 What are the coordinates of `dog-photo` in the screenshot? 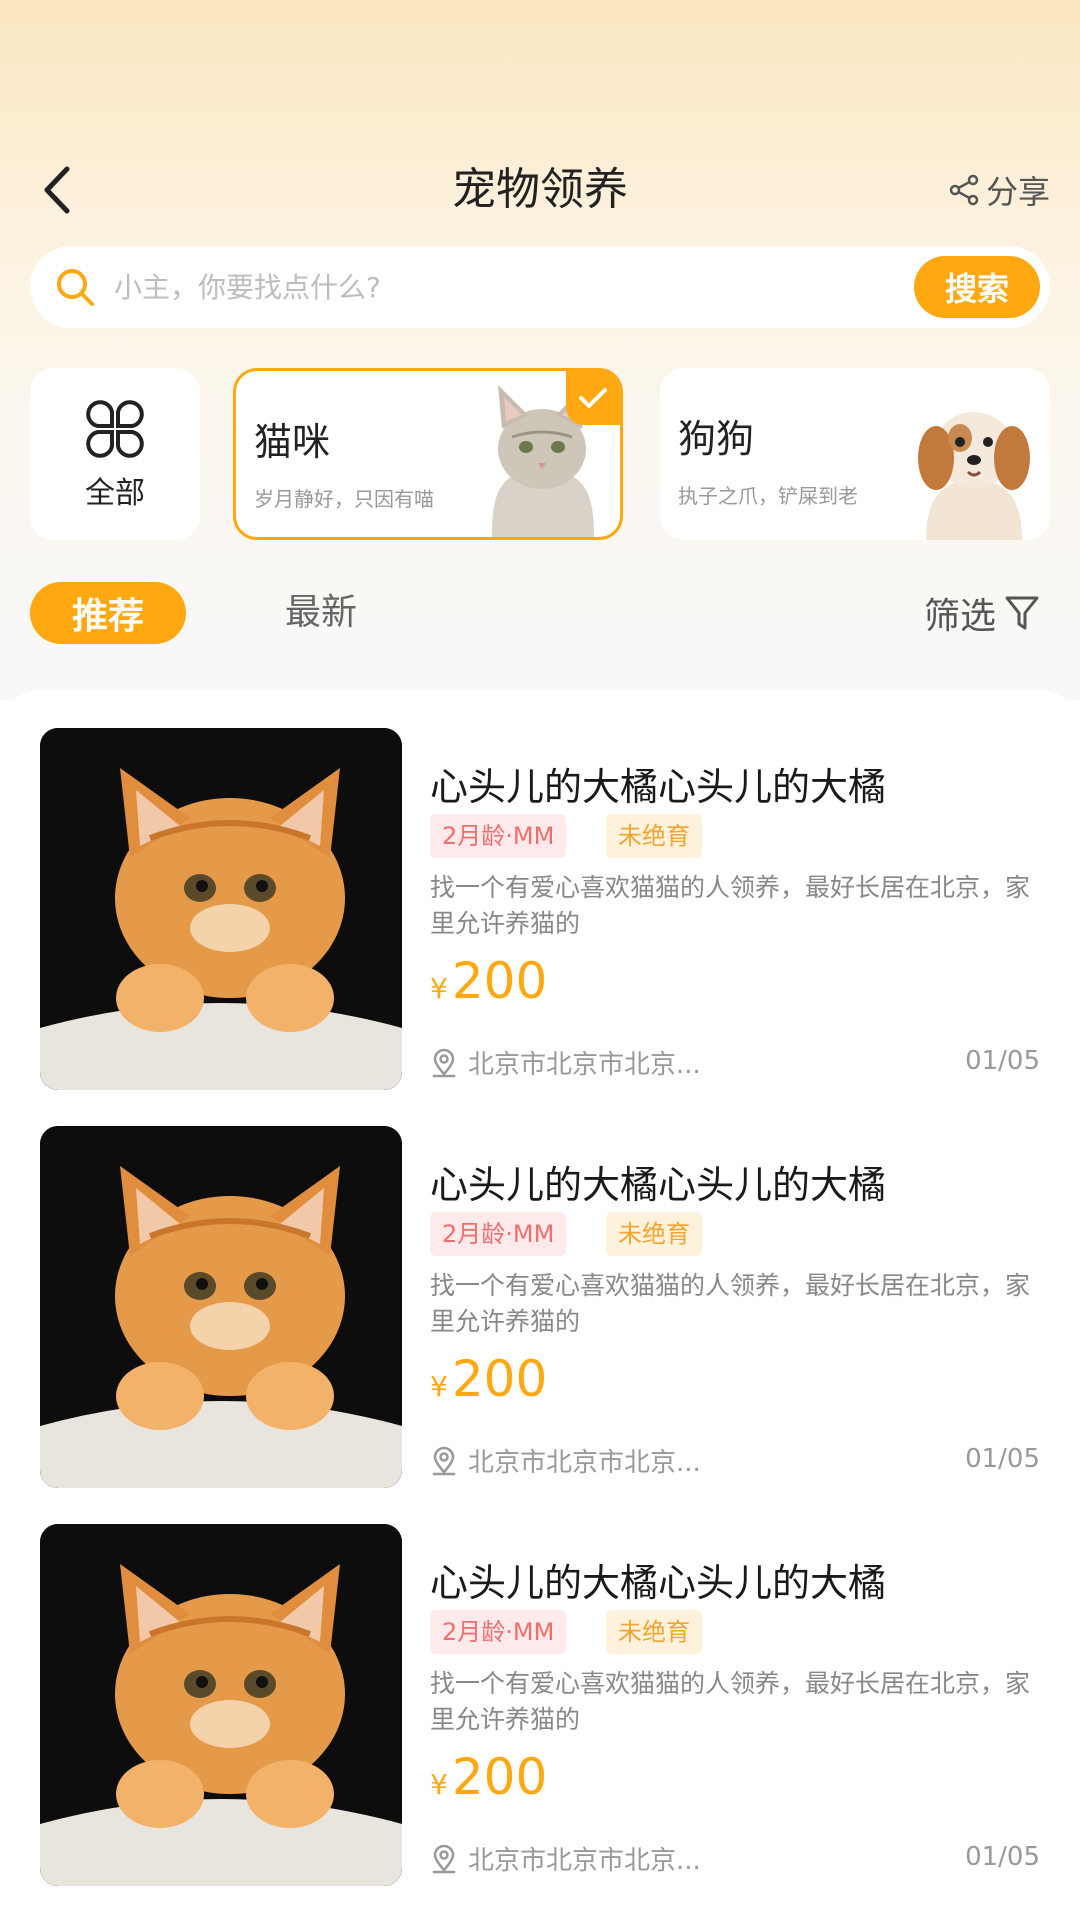 It's located at (974, 476).